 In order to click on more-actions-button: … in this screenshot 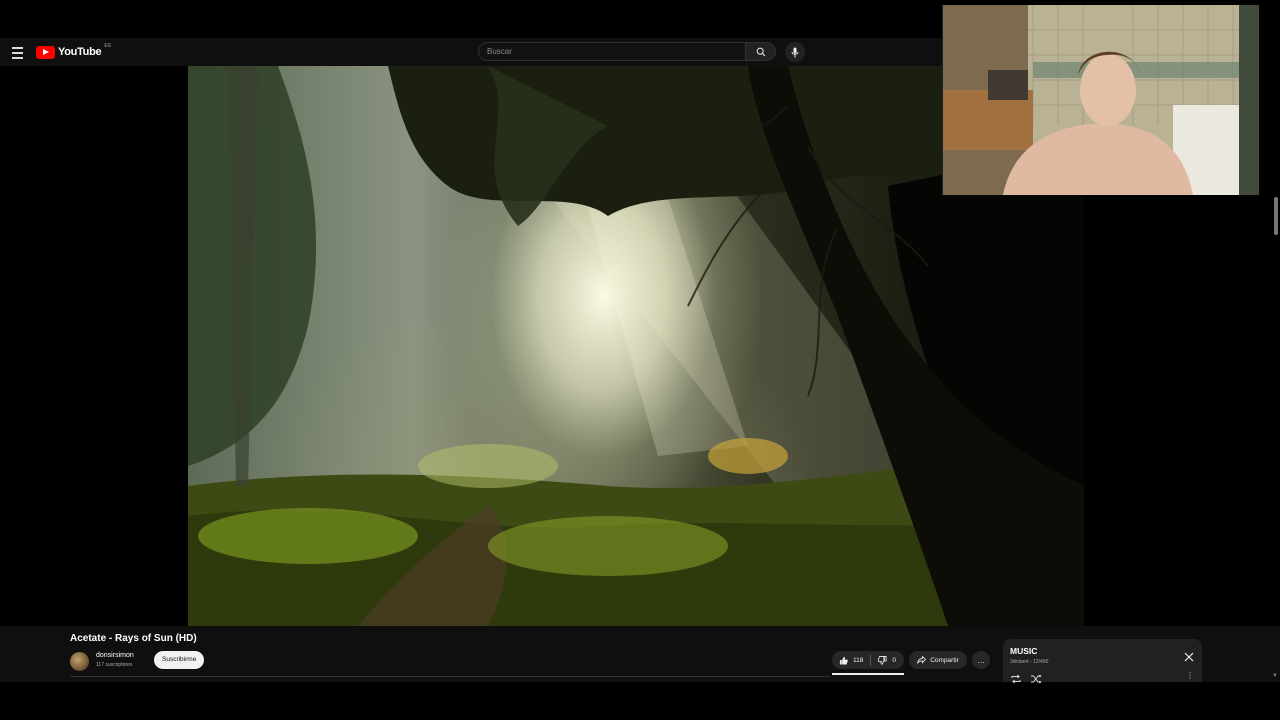, I will do `click(981, 660)`.